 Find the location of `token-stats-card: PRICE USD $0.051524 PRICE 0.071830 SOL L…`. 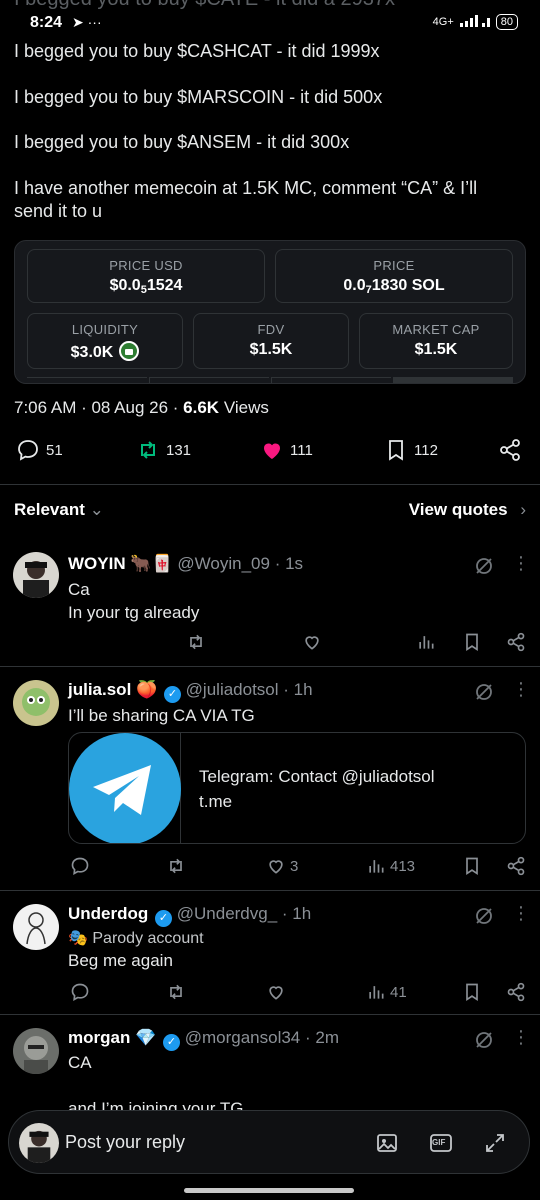

token-stats-card: PRICE USD $0.051524 PRICE 0.071830 SOL L… is located at coordinates (270, 312).